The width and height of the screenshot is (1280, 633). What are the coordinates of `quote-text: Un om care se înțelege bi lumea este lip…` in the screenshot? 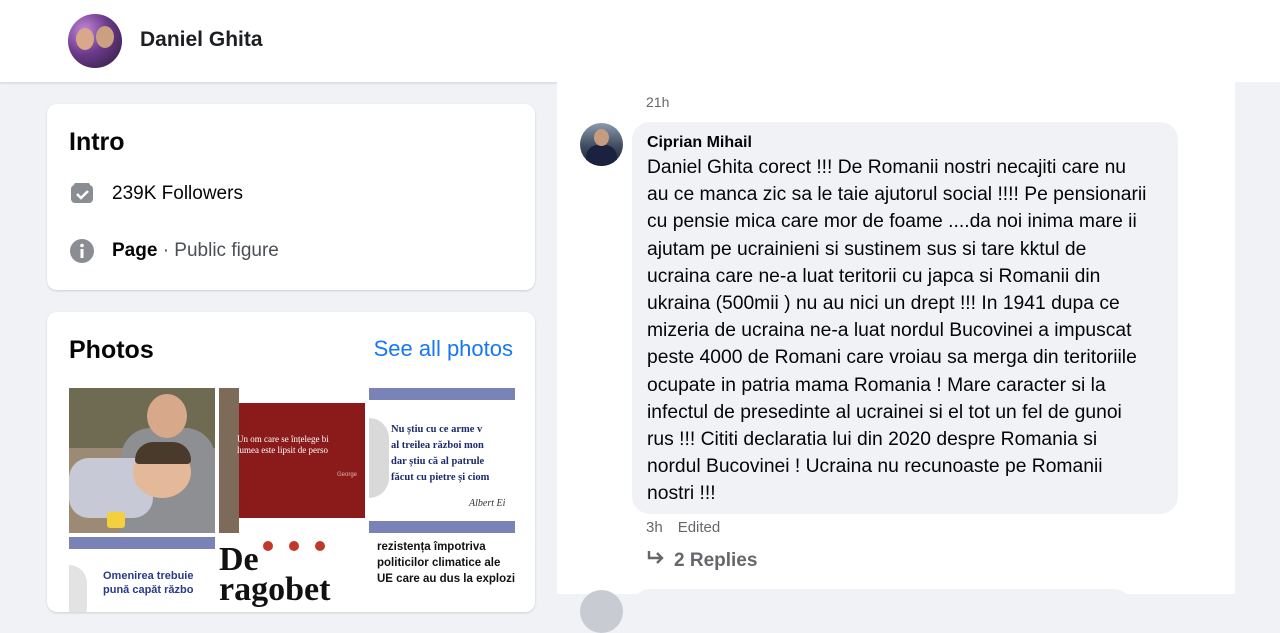 It's located at (301, 445).